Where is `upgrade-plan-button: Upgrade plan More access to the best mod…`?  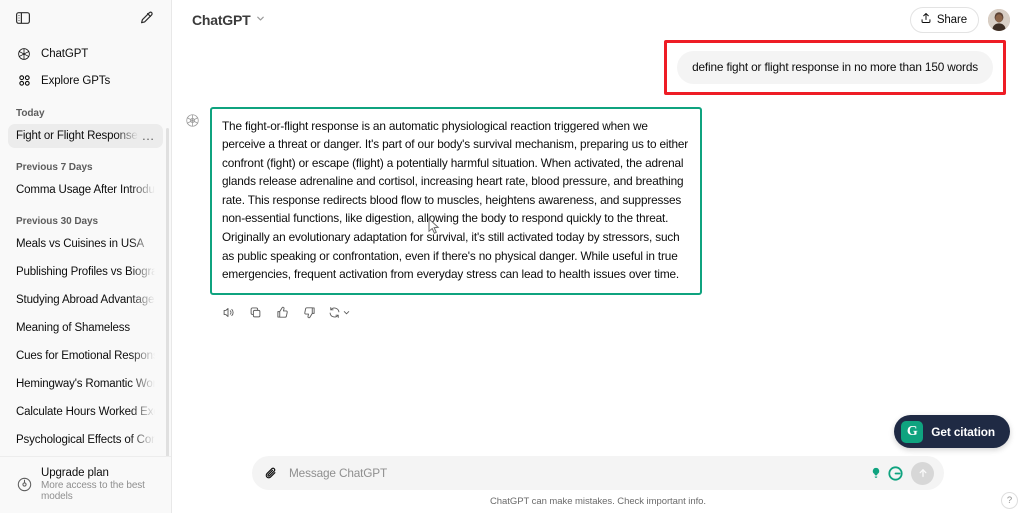
upgrade-plan-button: Upgrade plan More access to the best mod… is located at coordinates (86, 484).